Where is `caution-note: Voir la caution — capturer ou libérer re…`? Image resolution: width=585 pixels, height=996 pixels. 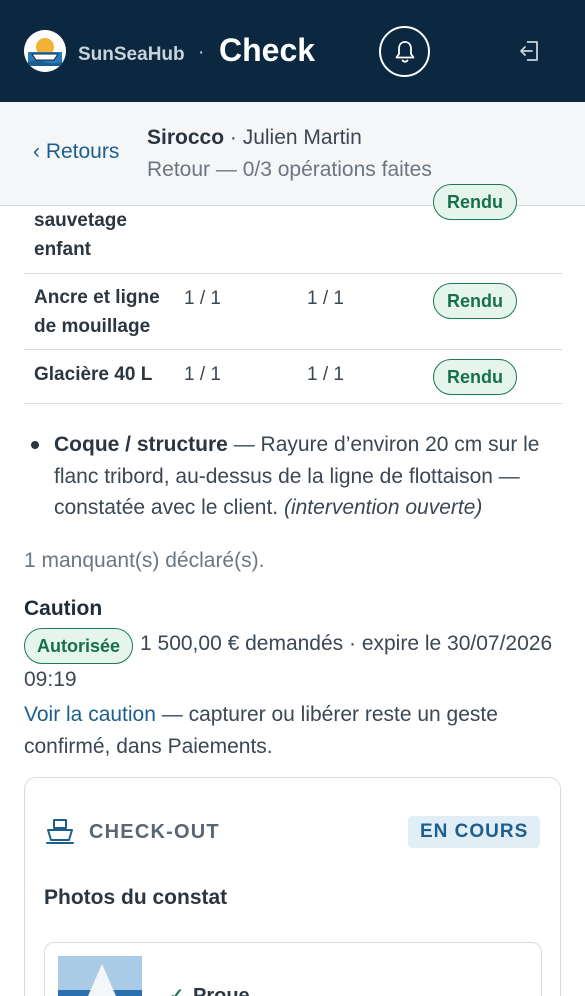 caution-note: Voir la caution — capturer ou libérer re… is located at coordinates (294, 730).